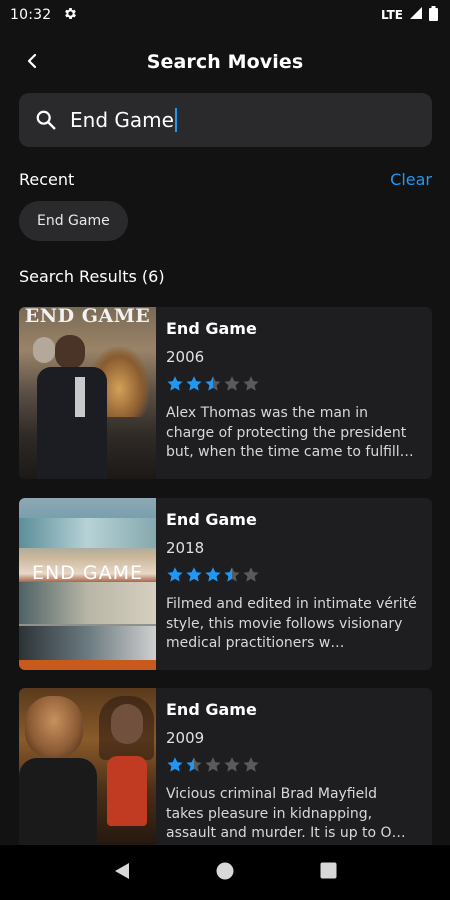 Image resolution: width=450 pixels, height=900 pixels. Describe the element at coordinates (31, 15) in the screenshot. I see `status-time: 10:32` at that location.